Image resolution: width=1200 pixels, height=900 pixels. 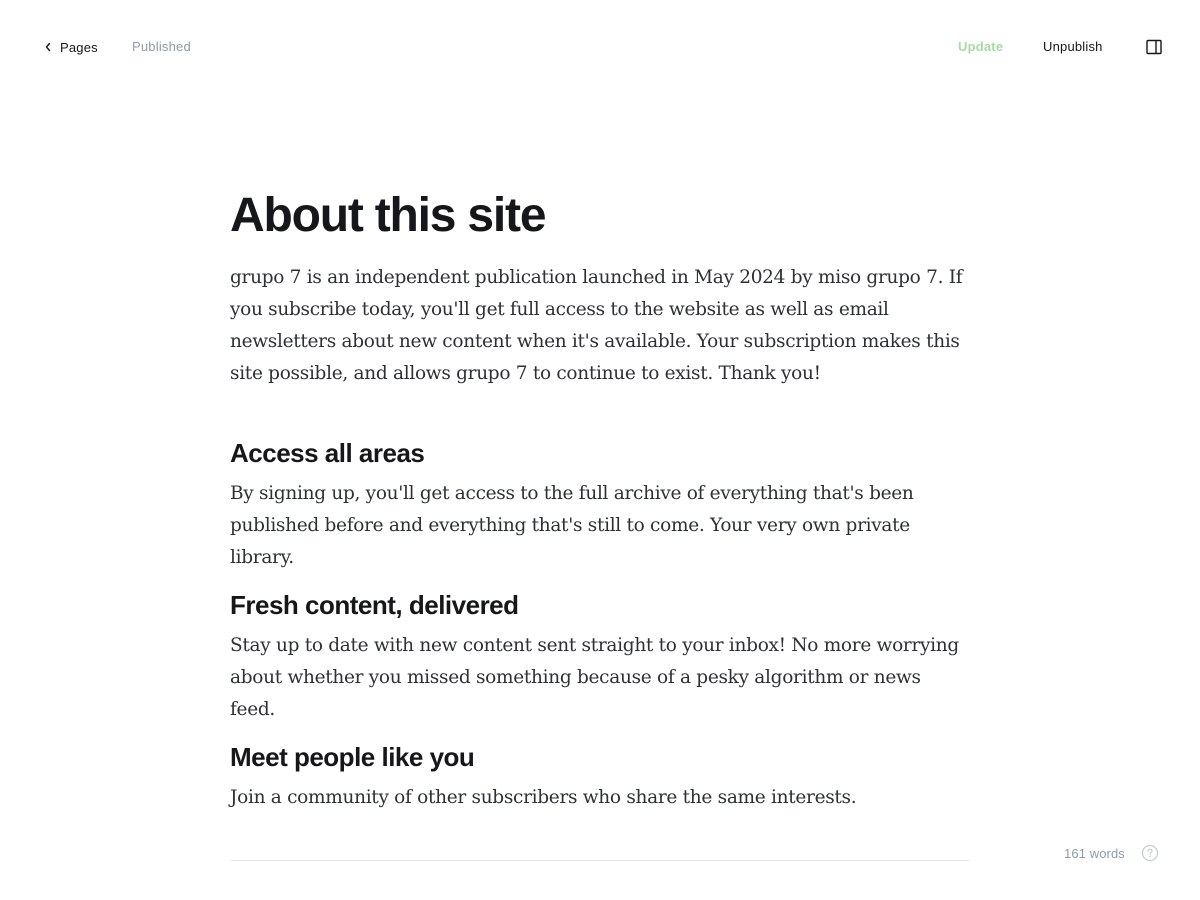 I want to click on page-title: About this site, so click(x=600, y=216).